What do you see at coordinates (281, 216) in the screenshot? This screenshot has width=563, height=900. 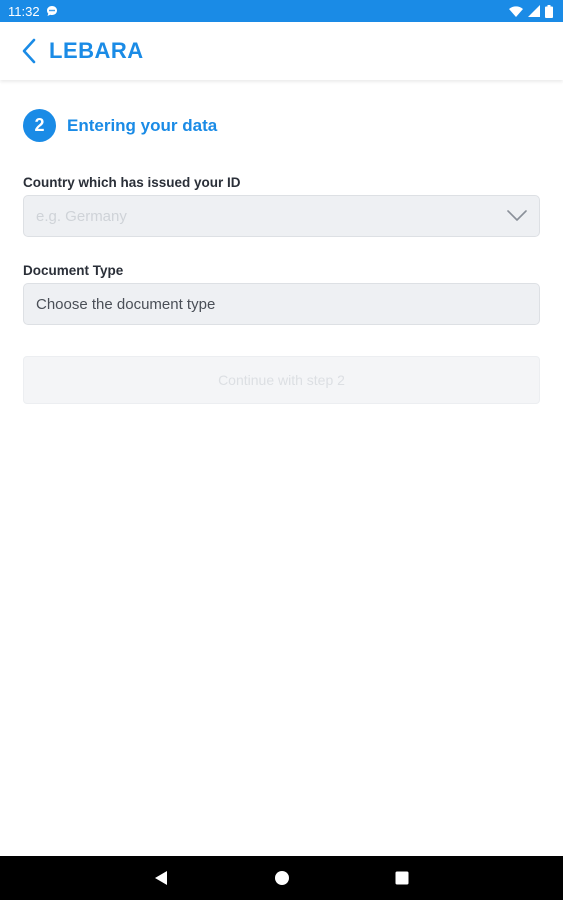 I see `country-select: e.g. Germany` at bounding box center [281, 216].